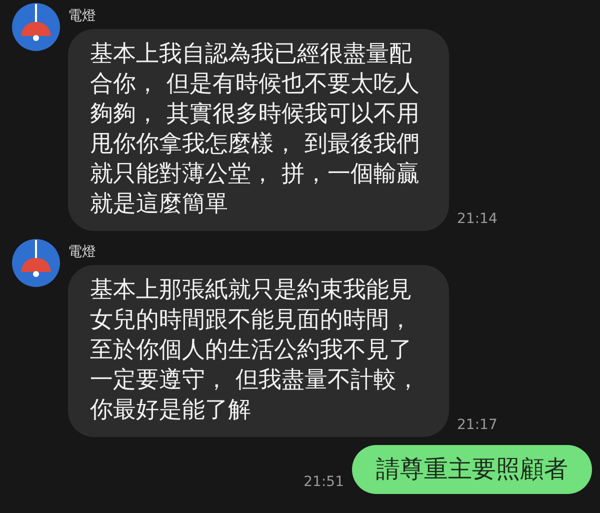 This screenshot has width=600, height=513. What do you see at coordinates (472, 469) in the screenshot?
I see `message-bubble: 請尊重主要照顧者` at bounding box center [472, 469].